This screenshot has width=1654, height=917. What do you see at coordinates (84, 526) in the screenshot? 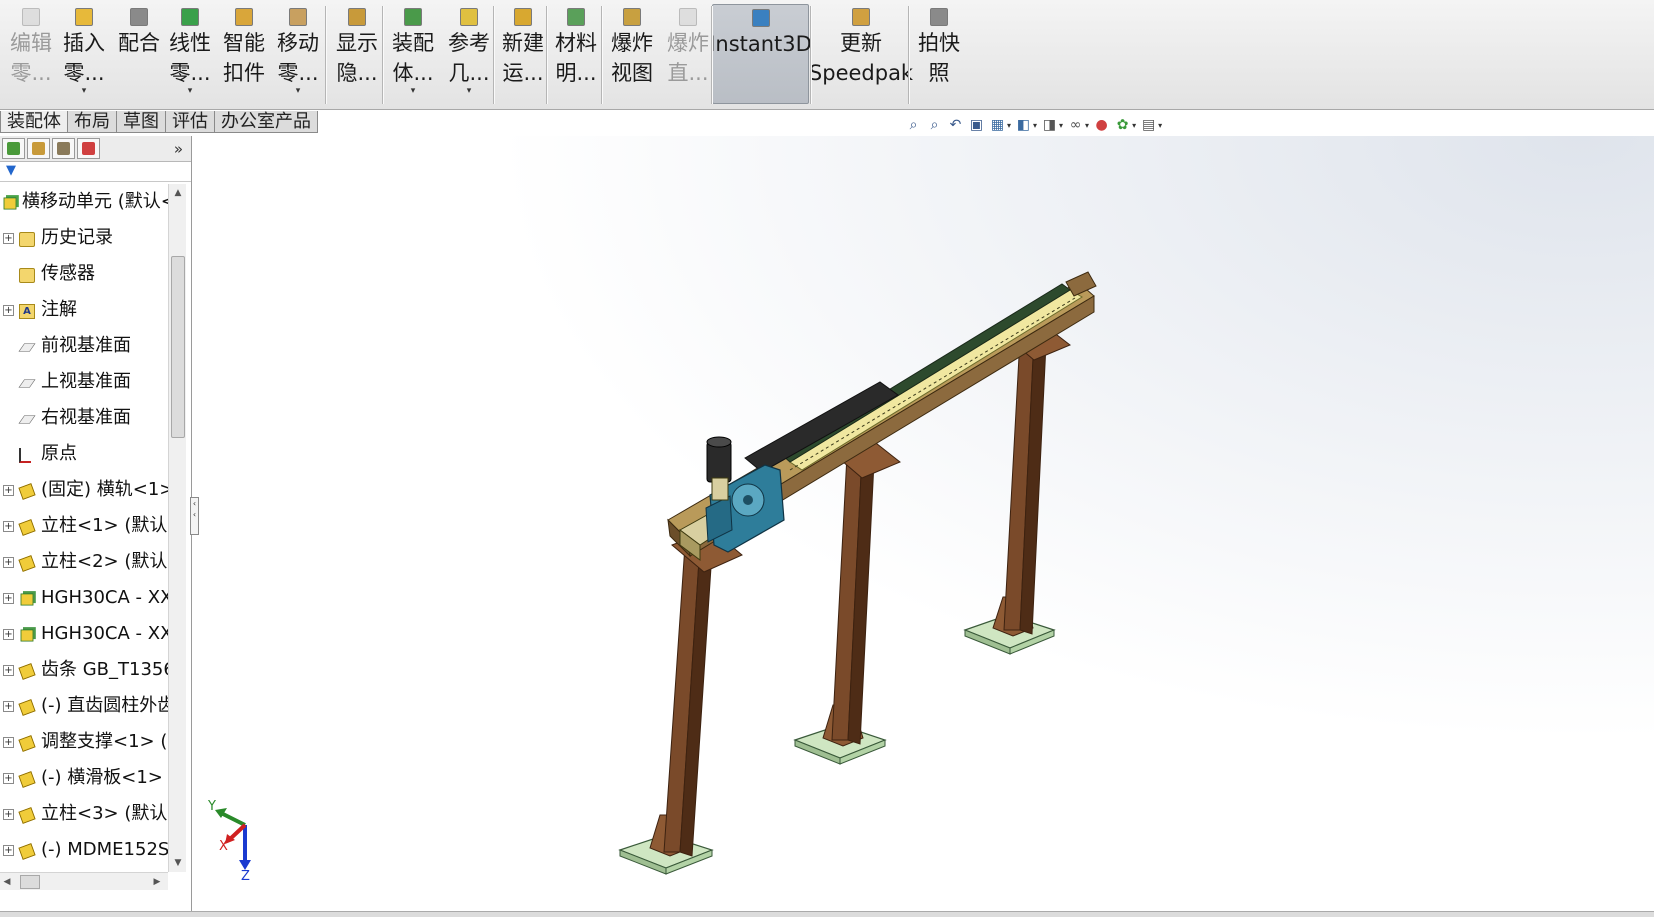
I see `tree-node: + 立柱<1> (默认<` at bounding box center [84, 526].